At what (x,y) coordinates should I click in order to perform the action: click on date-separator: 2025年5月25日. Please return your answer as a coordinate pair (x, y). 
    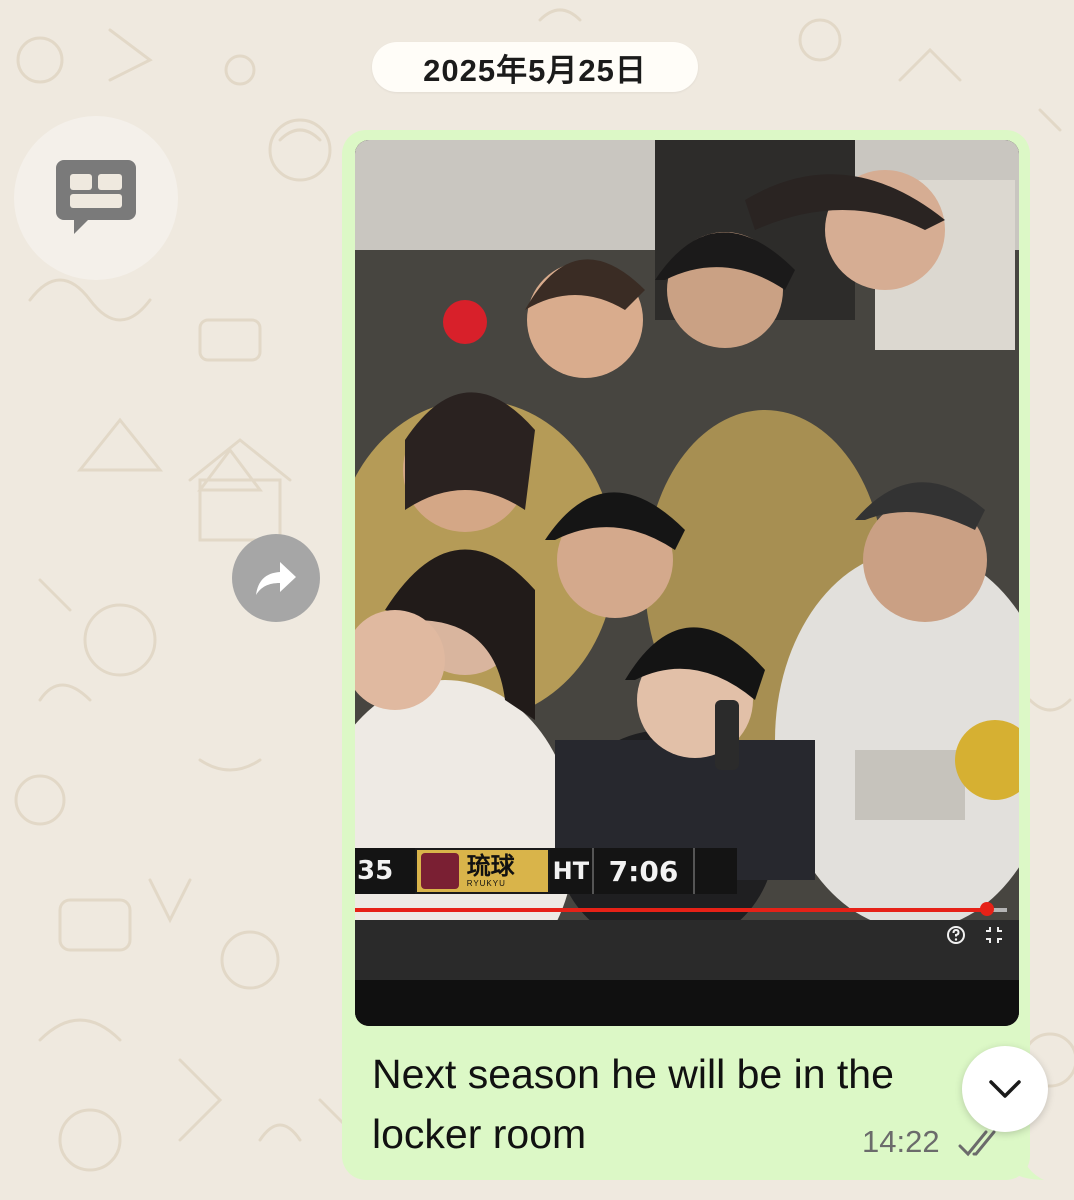
    Looking at the image, I should click on (535, 67).